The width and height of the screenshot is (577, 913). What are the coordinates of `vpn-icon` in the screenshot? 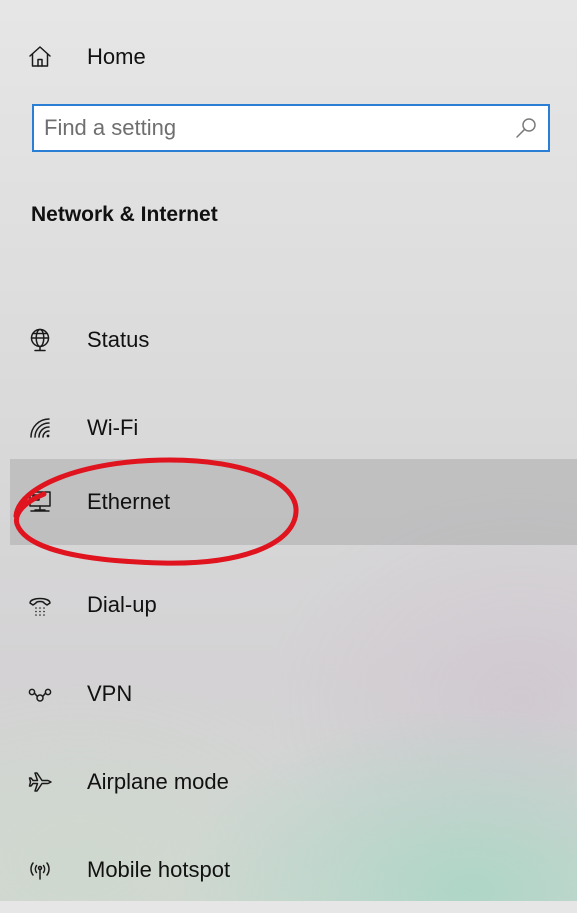 It's located at (40, 694).